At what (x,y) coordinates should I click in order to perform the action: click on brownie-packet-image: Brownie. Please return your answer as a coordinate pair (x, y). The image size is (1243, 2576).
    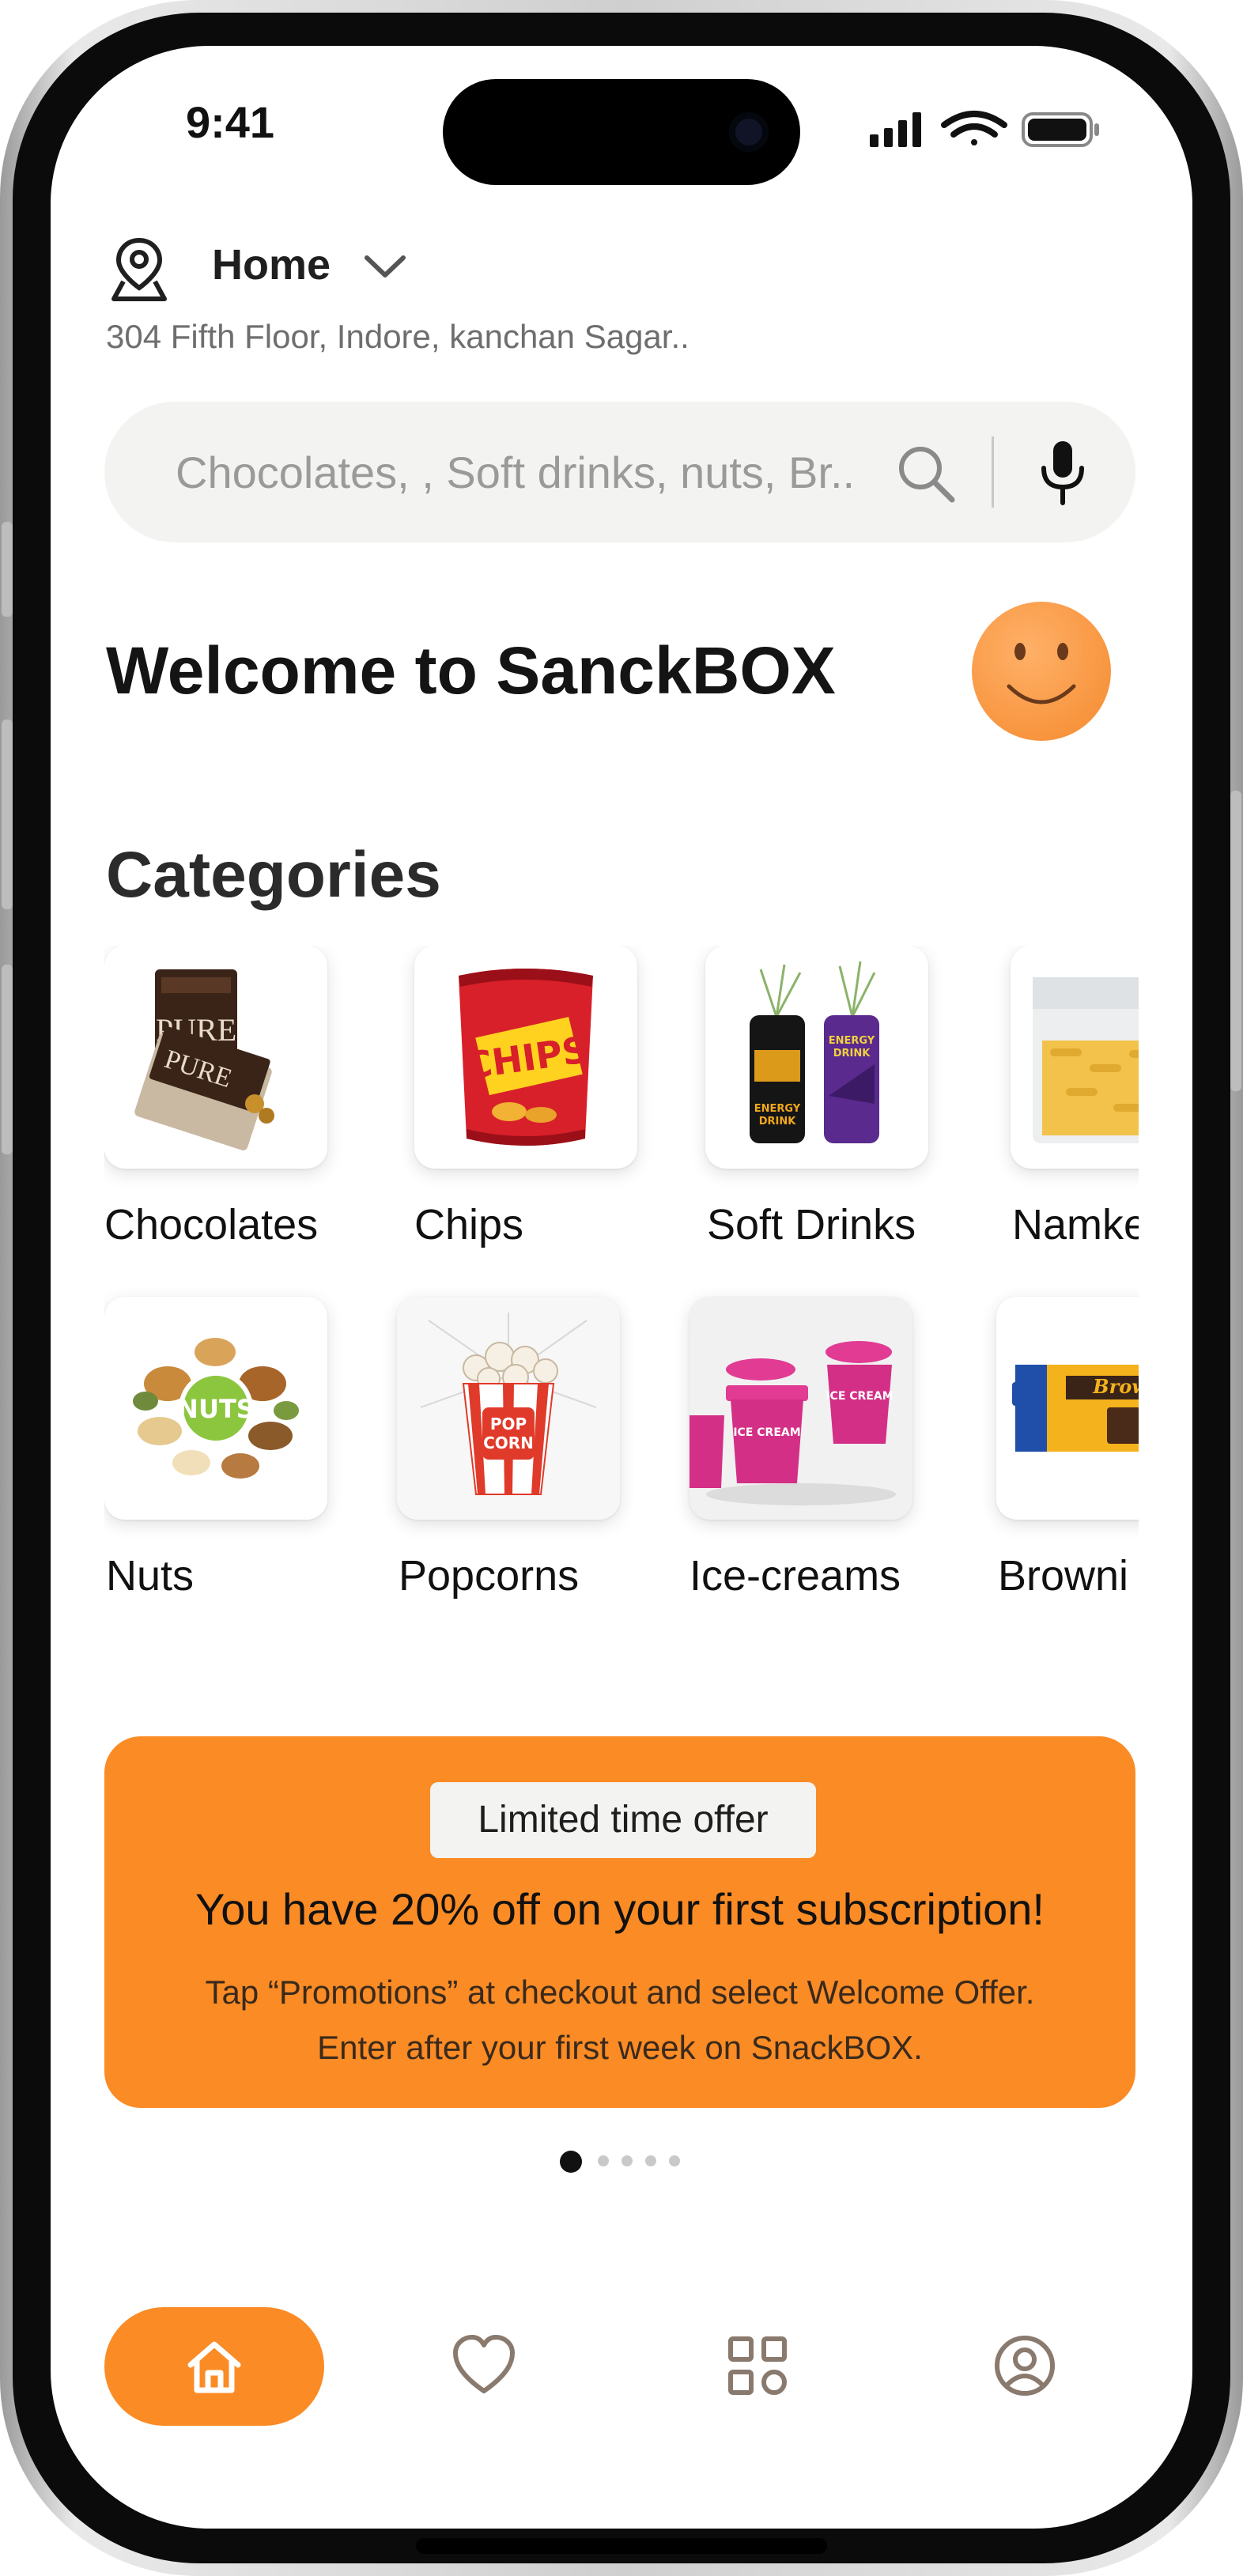
    Looking at the image, I should click on (1067, 1408).